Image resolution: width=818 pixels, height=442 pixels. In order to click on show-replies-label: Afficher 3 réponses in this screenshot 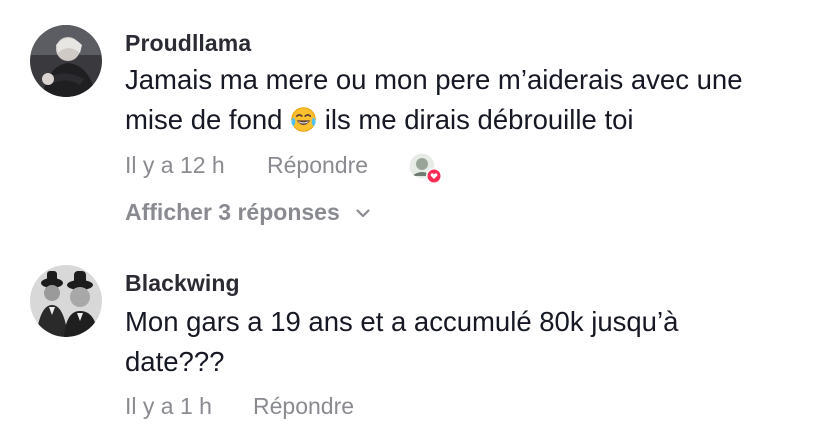, I will do `click(232, 212)`.